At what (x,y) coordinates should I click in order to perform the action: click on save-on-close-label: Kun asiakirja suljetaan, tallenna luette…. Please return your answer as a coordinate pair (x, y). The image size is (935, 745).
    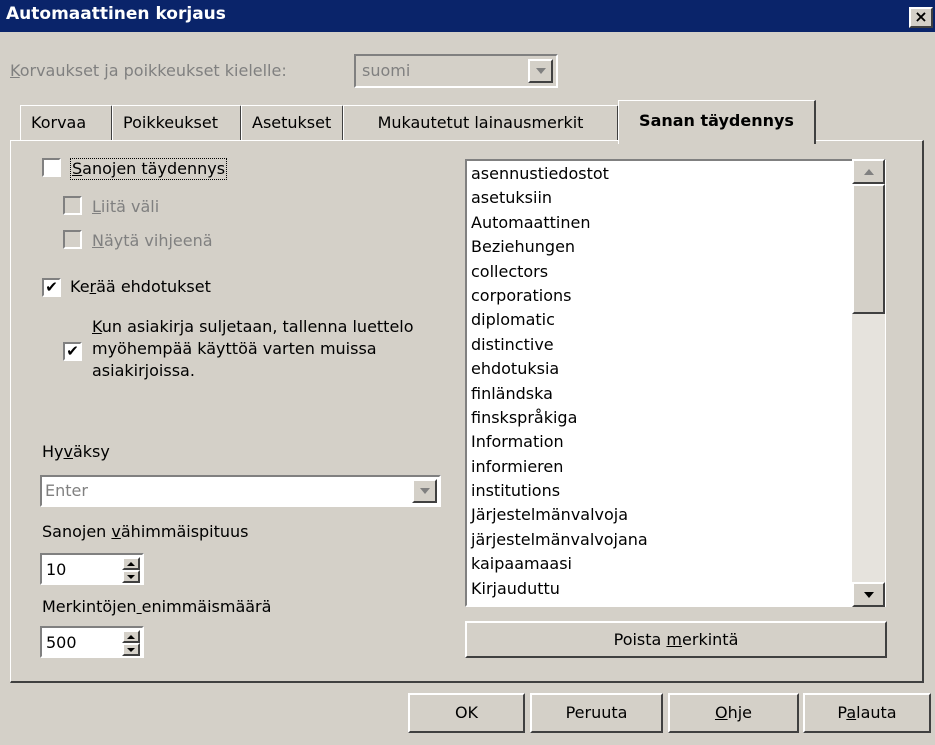
    Looking at the image, I should click on (253, 349).